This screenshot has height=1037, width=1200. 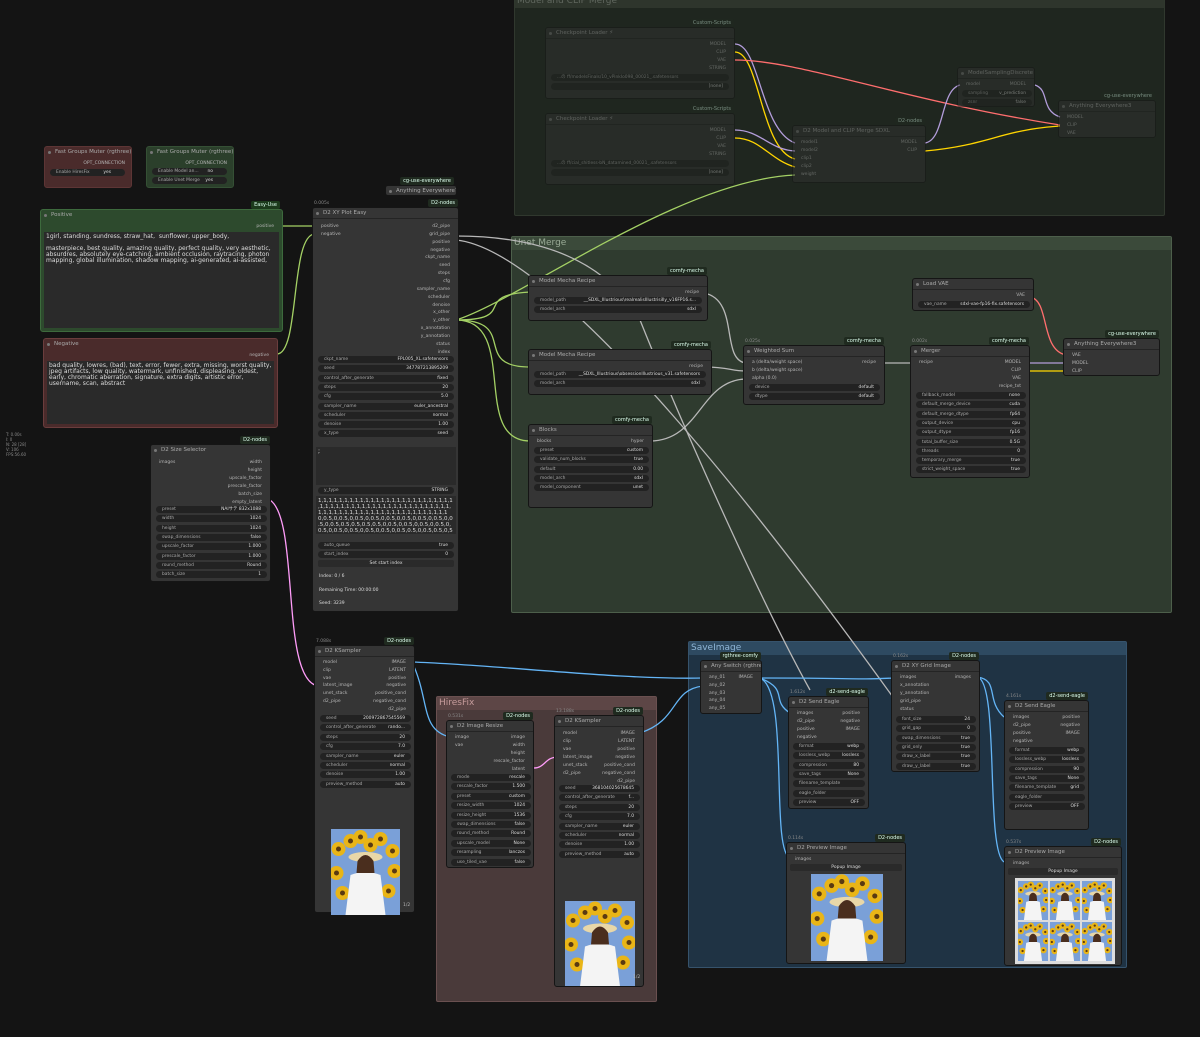 What do you see at coordinates (809, 150) in the screenshot?
I see `input-model2: model2` at bounding box center [809, 150].